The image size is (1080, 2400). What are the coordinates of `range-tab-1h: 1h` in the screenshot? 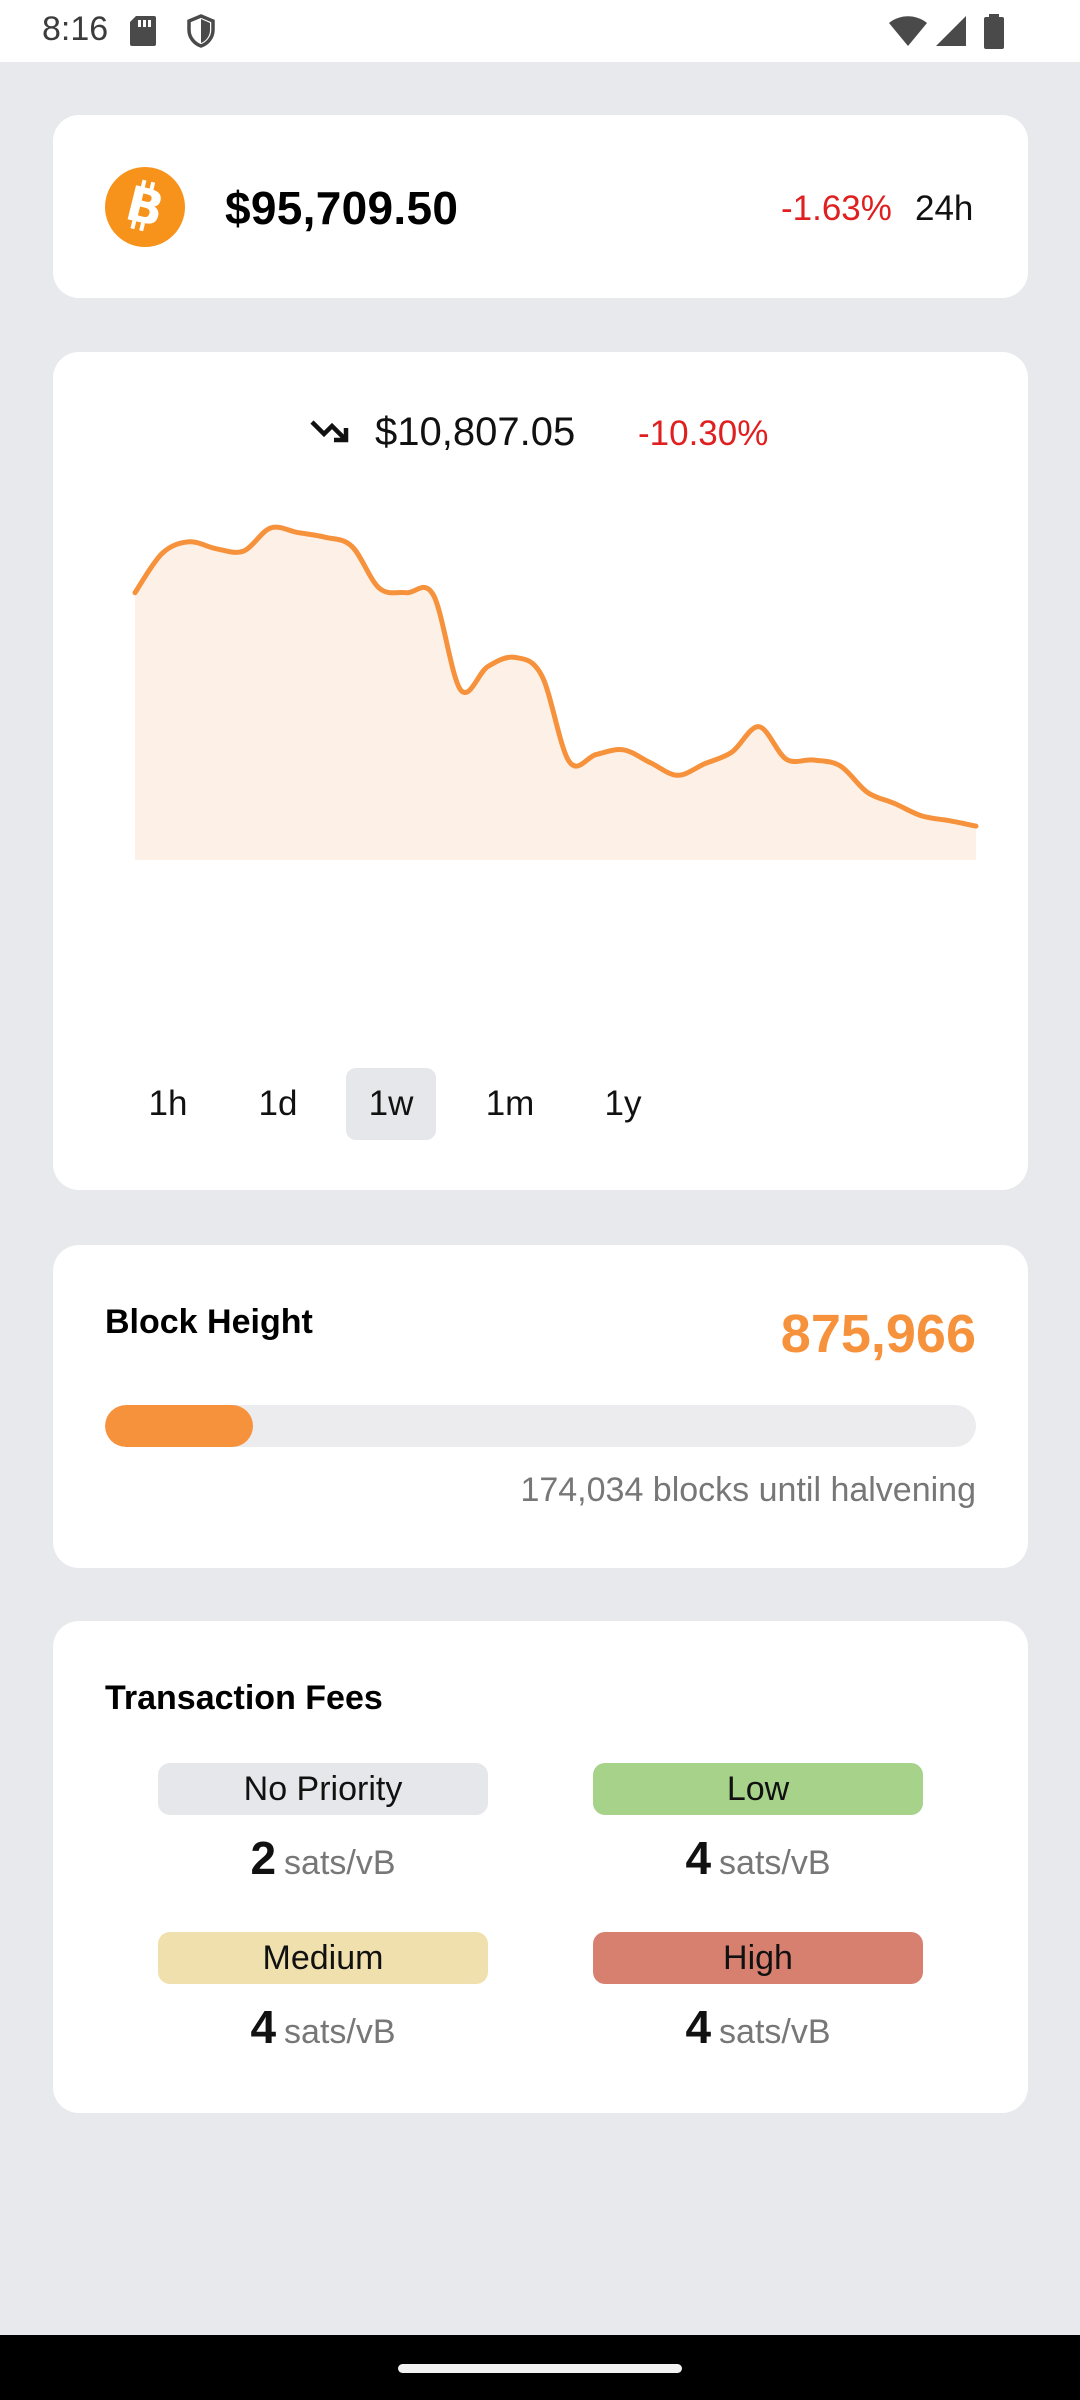 It's located at (168, 1104).